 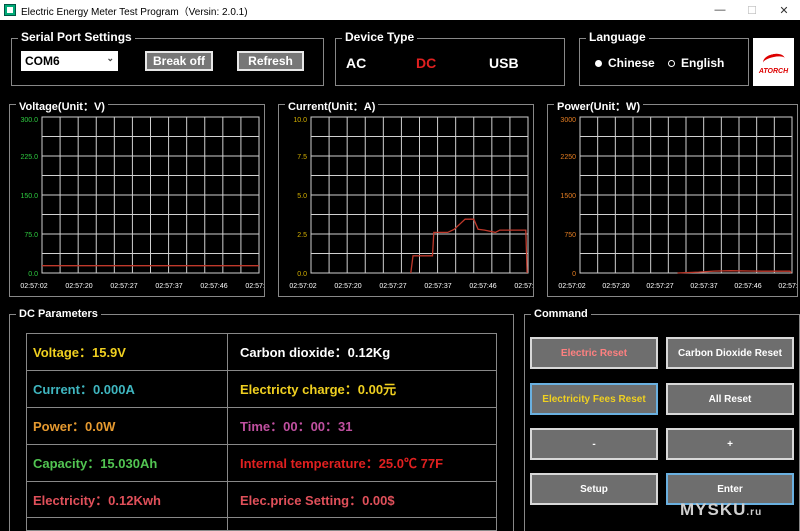 I want to click on language-chinese-radio: Chinese, so click(x=625, y=63).